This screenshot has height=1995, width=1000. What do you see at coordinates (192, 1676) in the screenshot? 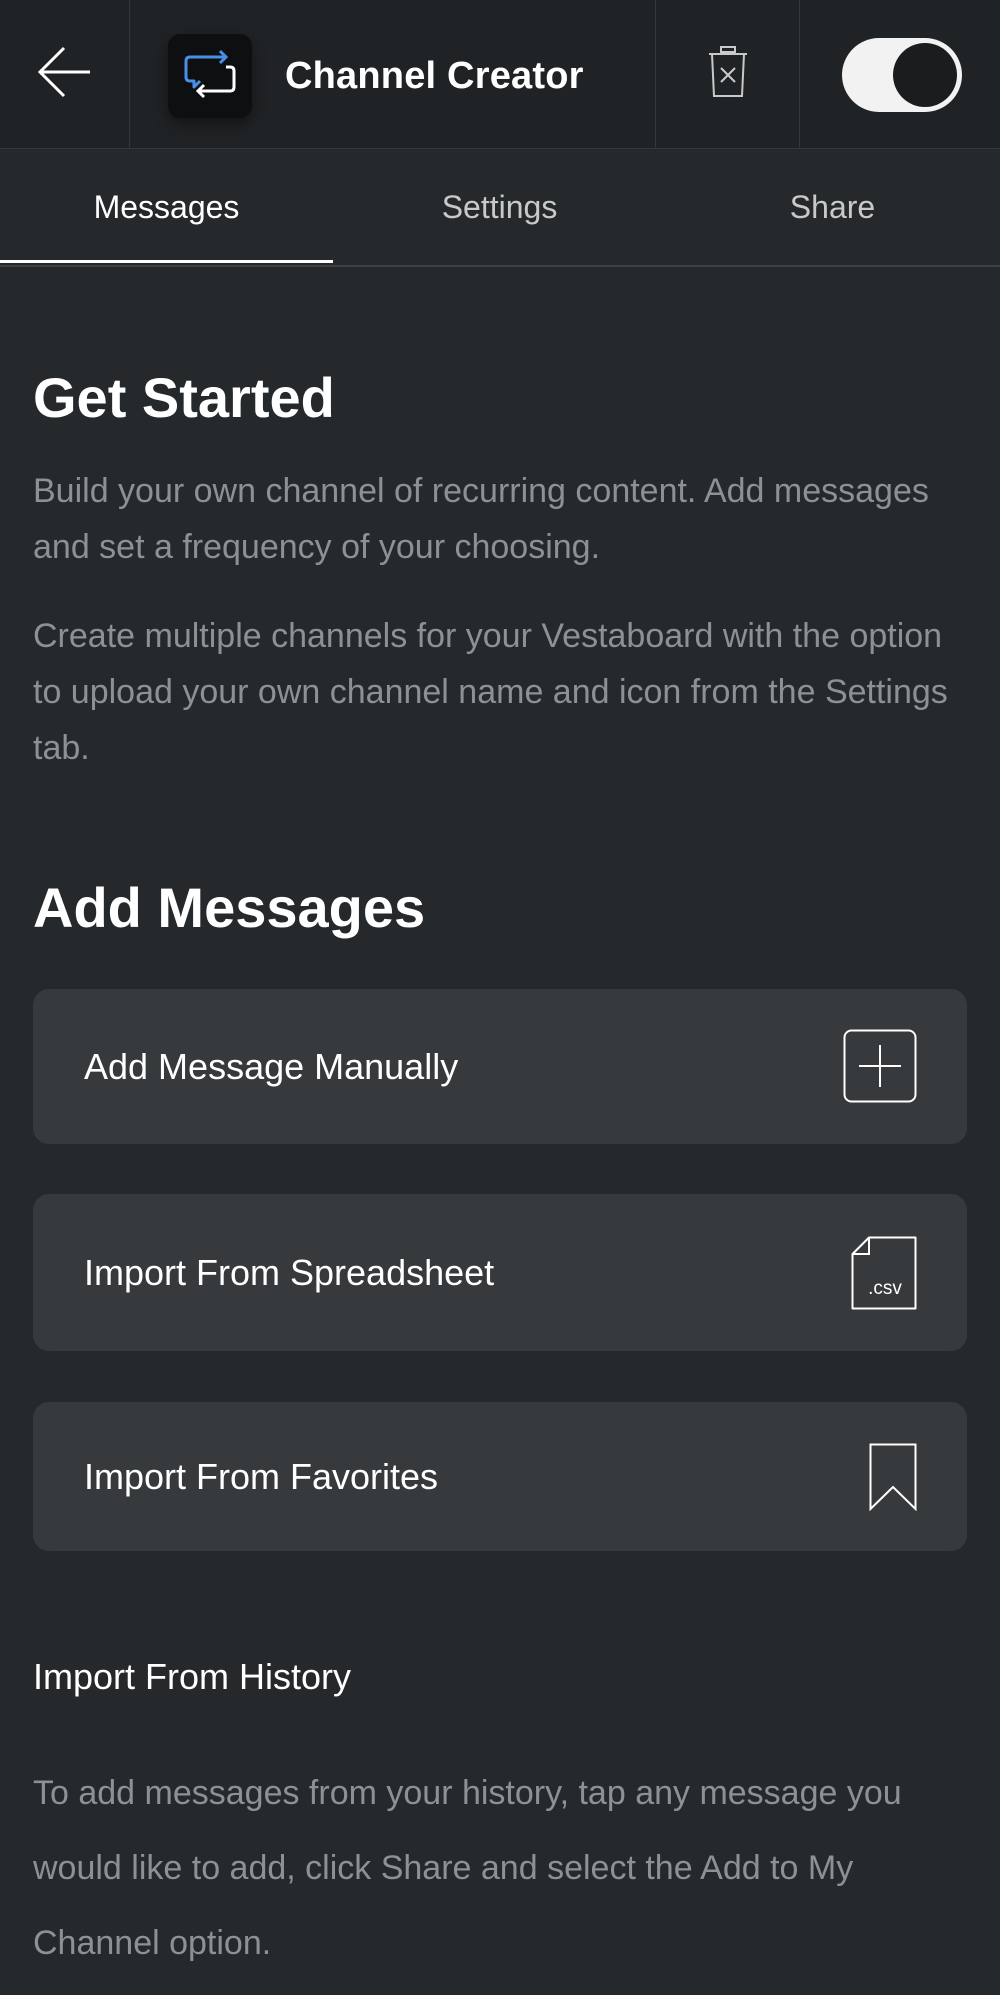
I see `import-history-heading: Import From History` at bounding box center [192, 1676].